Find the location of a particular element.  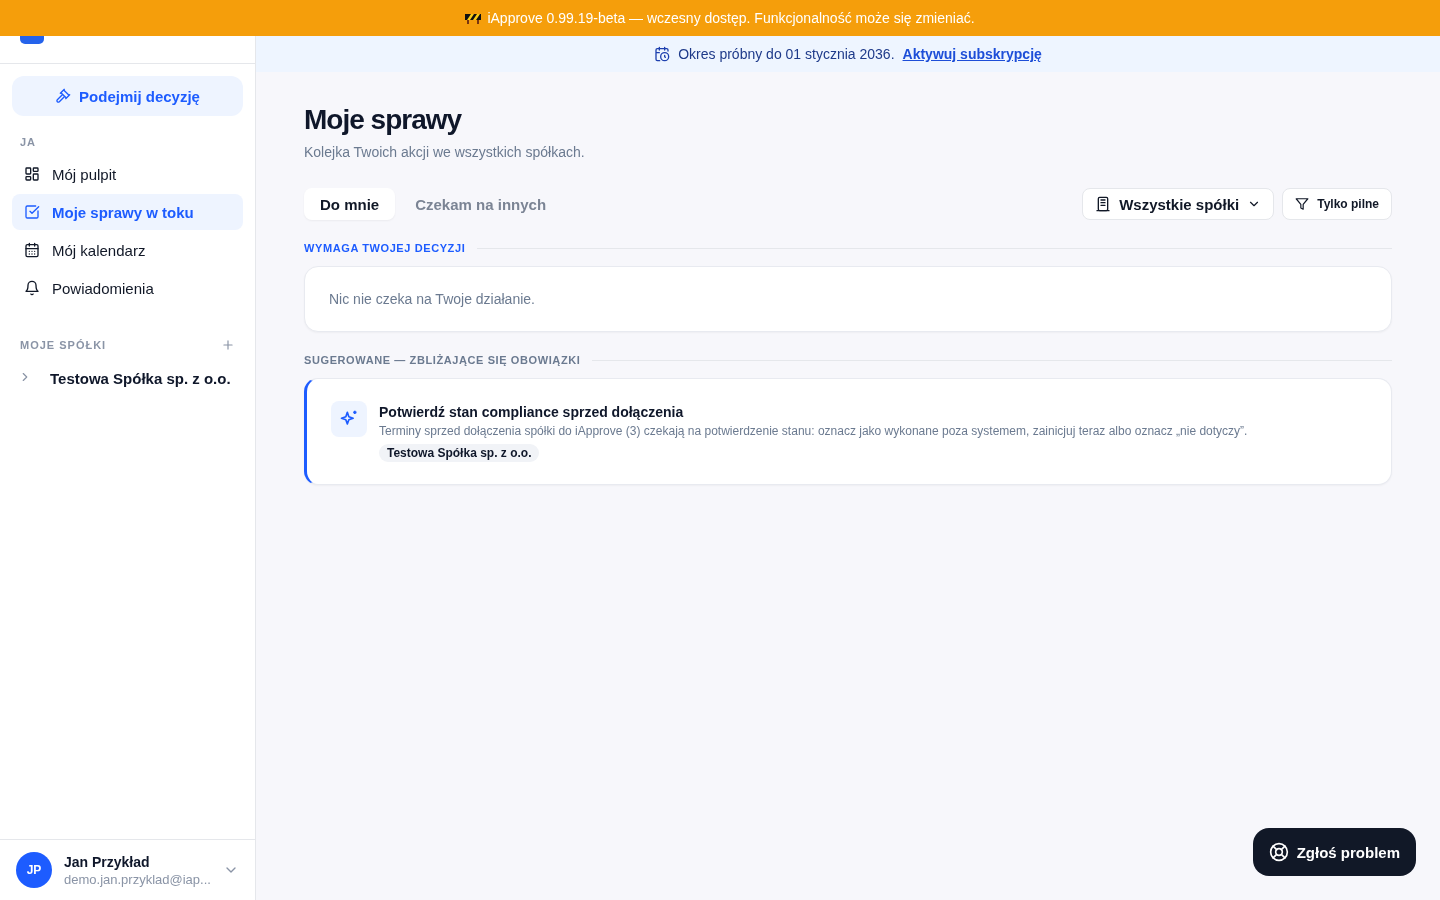

tab: Czekam na innych is located at coordinates (481, 204).